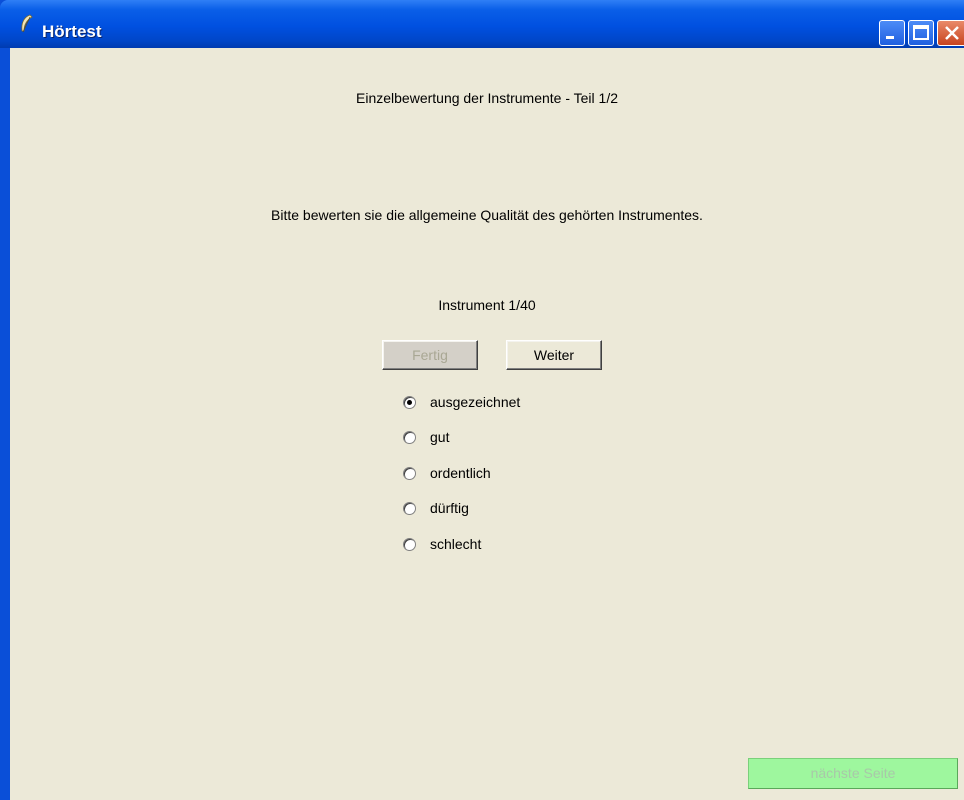  Describe the element at coordinates (430, 355) in the screenshot. I see `done-button: Fertig` at that location.